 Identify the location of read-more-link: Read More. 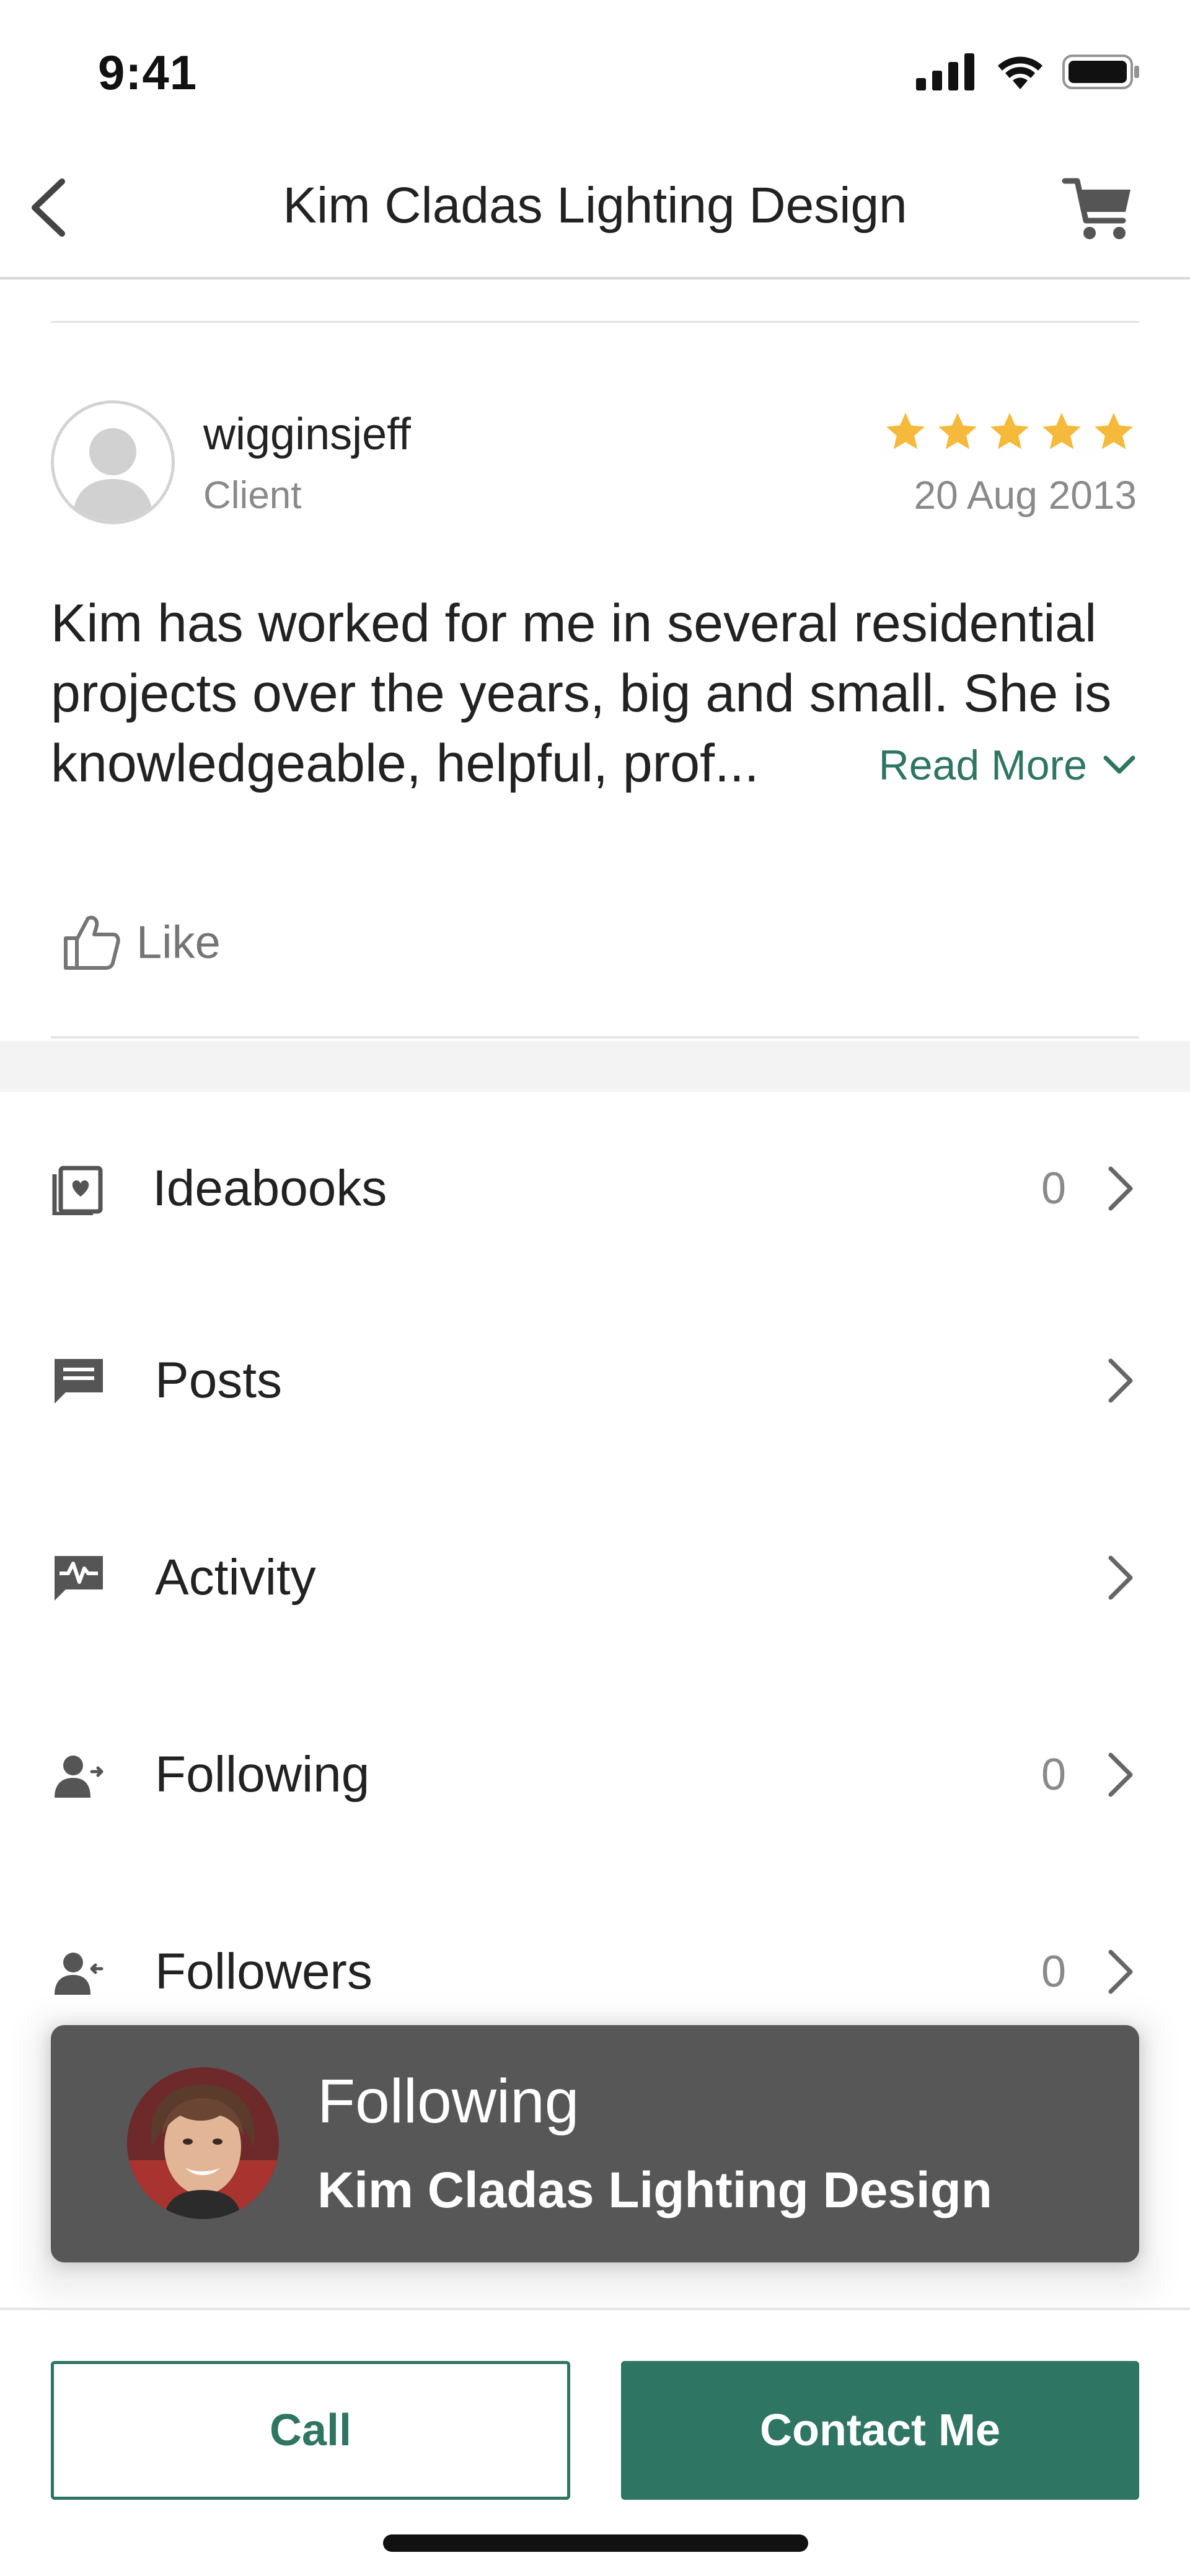
(1008, 765).